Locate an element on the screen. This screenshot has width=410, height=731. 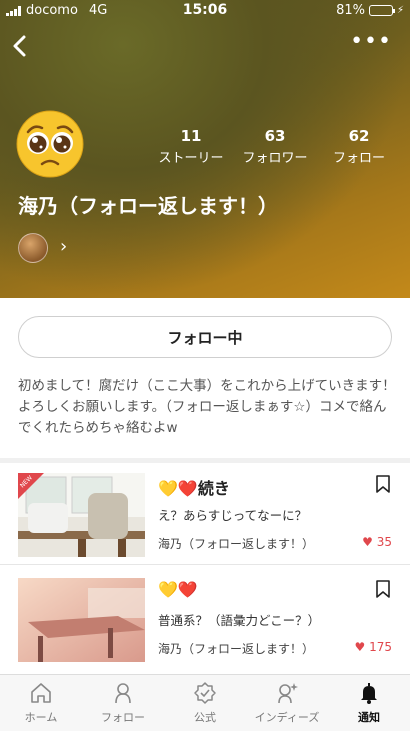
stat-following: 62 フォロー is located at coordinates (359, 146).